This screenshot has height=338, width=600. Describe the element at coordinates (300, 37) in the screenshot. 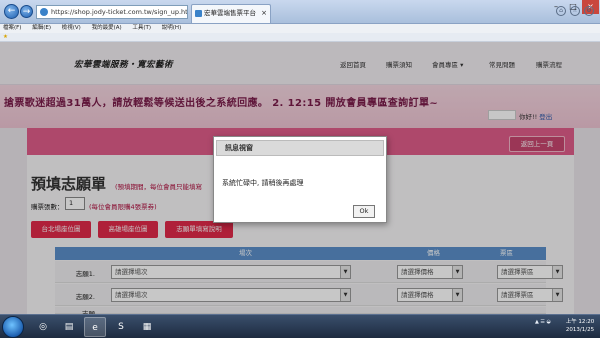

I see `favorites-bar: ★` at that location.